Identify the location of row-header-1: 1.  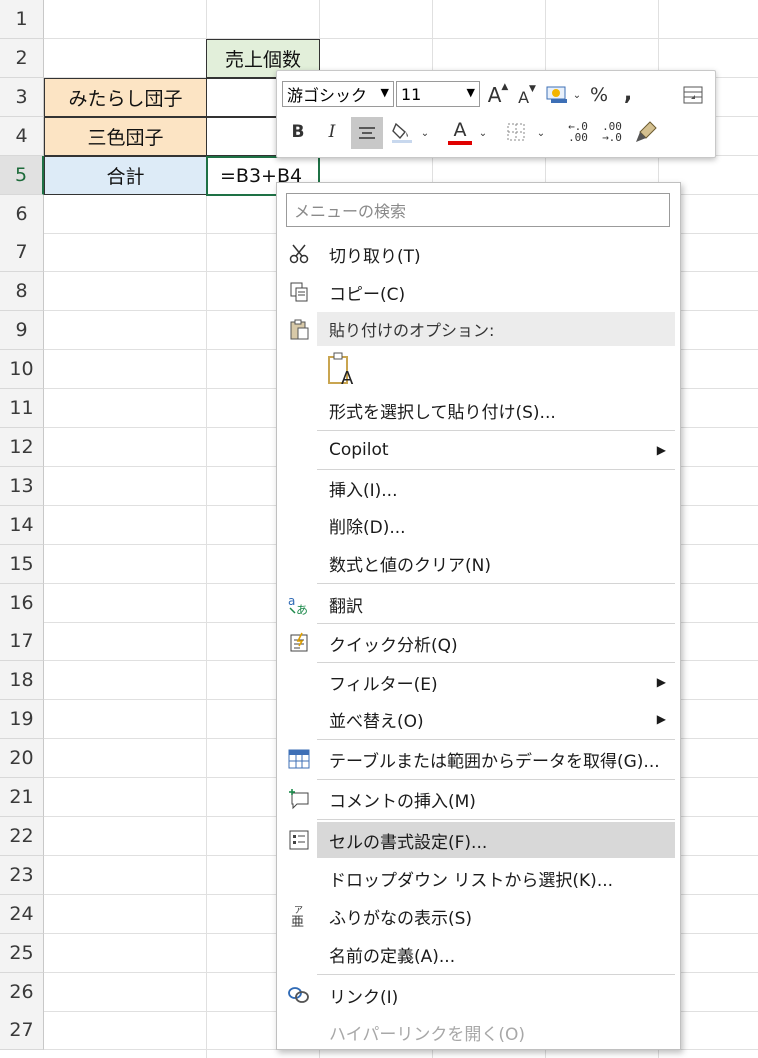
(22, 19).